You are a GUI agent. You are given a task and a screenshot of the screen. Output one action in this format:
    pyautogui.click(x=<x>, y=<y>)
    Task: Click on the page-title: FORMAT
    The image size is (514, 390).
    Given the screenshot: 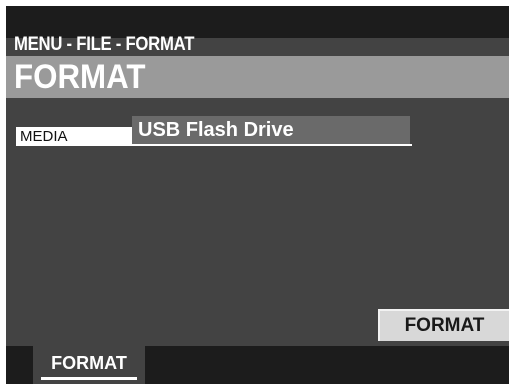 What is the action you would take?
    pyautogui.click(x=80, y=77)
    